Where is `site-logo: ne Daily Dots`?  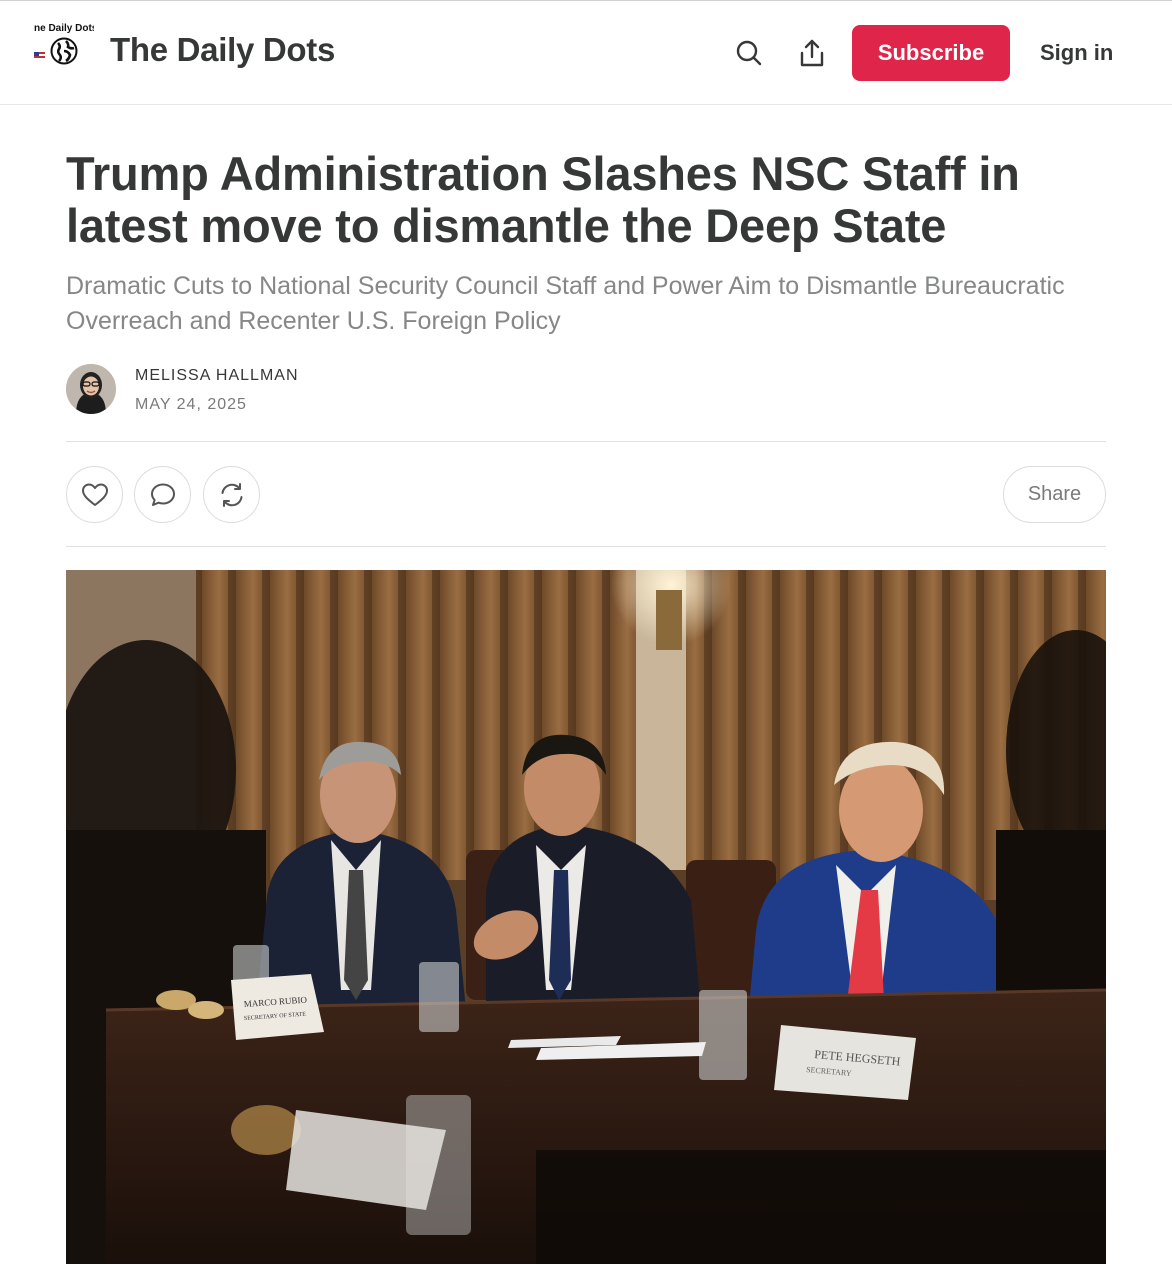 site-logo: ne Daily Dots is located at coordinates (65, 46).